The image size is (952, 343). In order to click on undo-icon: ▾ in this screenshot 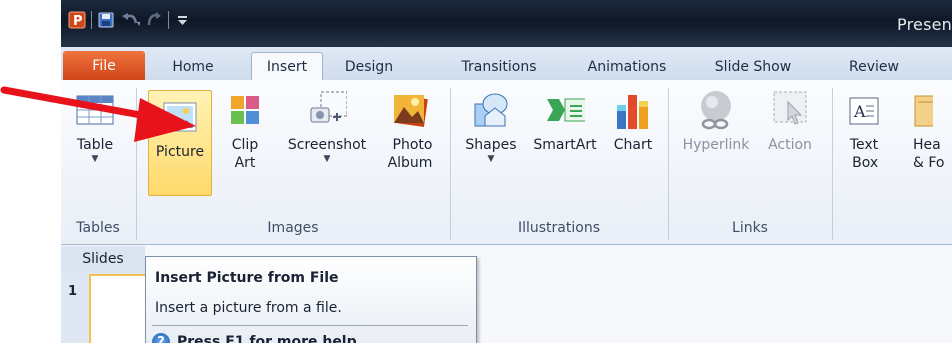, I will do `click(130, 20)`.